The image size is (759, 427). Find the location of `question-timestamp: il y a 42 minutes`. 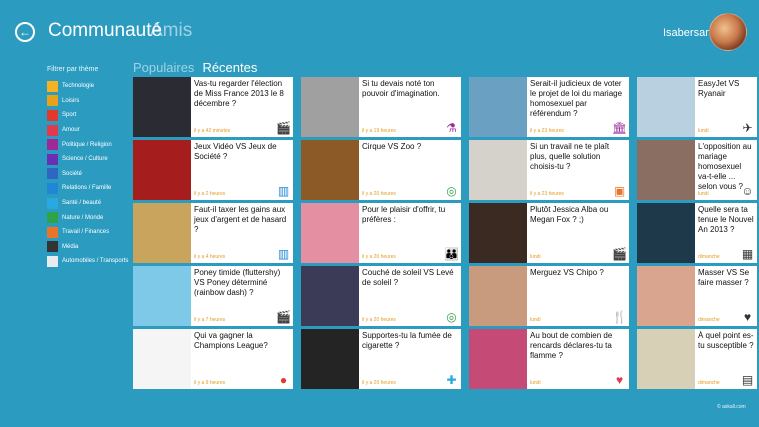

question-timestamp: il y a 42 minutes is located at coordinates (212, 131).